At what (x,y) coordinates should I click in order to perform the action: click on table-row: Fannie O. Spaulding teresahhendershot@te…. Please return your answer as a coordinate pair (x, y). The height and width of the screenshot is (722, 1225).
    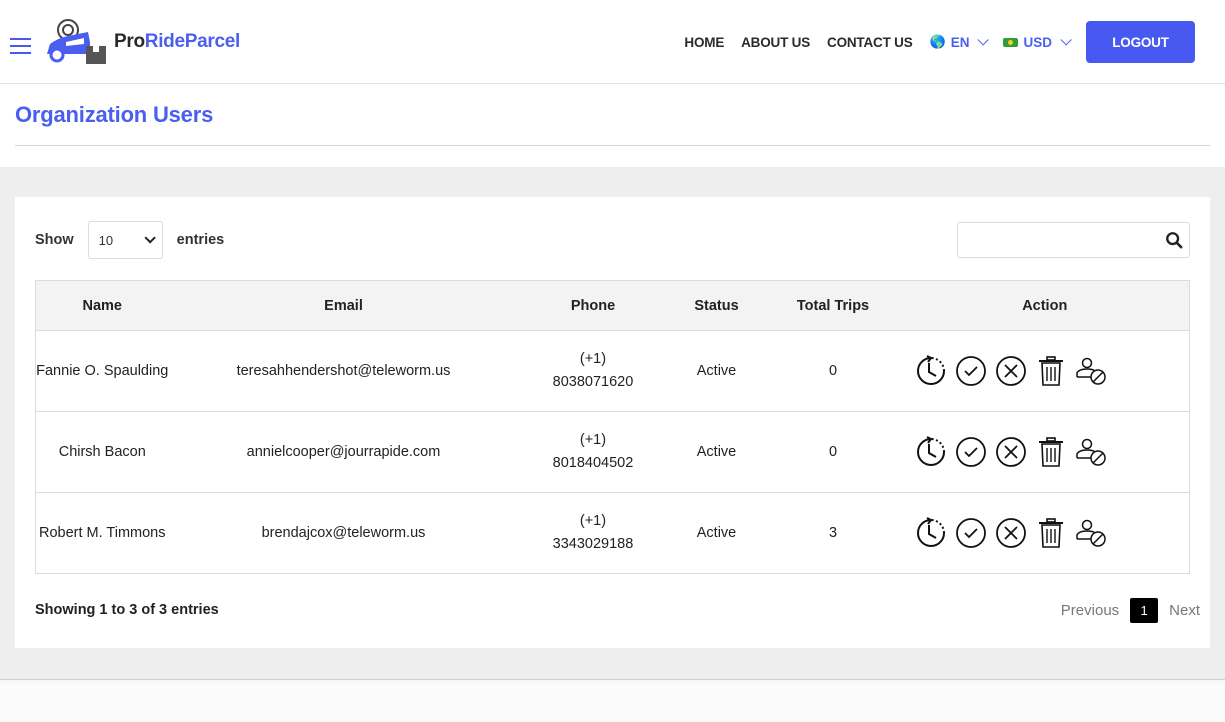
    Looking at the image, I should click on (612, 371).